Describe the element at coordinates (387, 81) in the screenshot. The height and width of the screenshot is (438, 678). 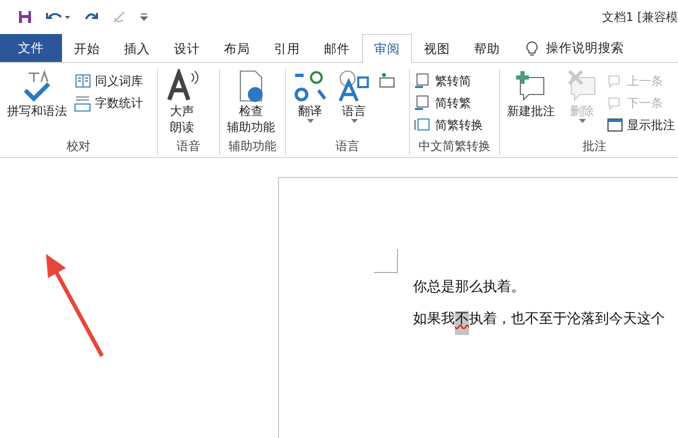
I see `keyboard-icon` at that location.